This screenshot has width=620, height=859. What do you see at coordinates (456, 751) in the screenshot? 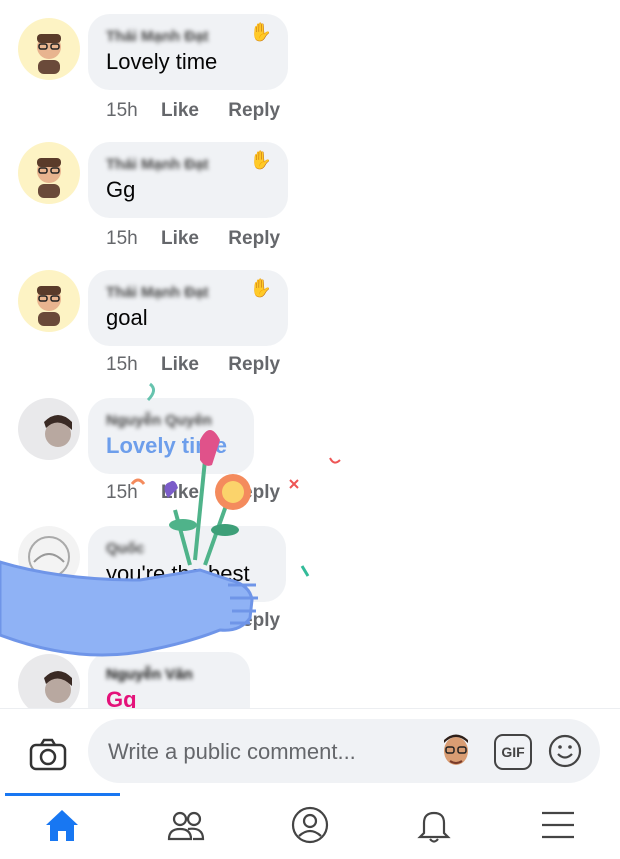
I see `avatar-sticker-icon` at bounding box center [456, 751].